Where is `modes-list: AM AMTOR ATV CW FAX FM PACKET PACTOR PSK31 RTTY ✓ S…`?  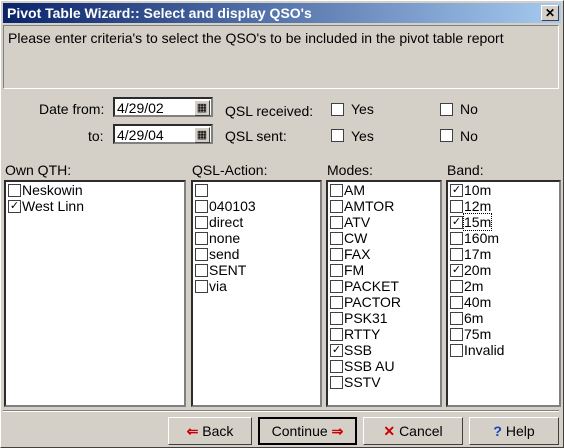 modes-list: AM AMTOR ATV CW FAX FM PACKET PACTOR PSK31 RTTY ✓ S… is located at coordinates (384, 293).